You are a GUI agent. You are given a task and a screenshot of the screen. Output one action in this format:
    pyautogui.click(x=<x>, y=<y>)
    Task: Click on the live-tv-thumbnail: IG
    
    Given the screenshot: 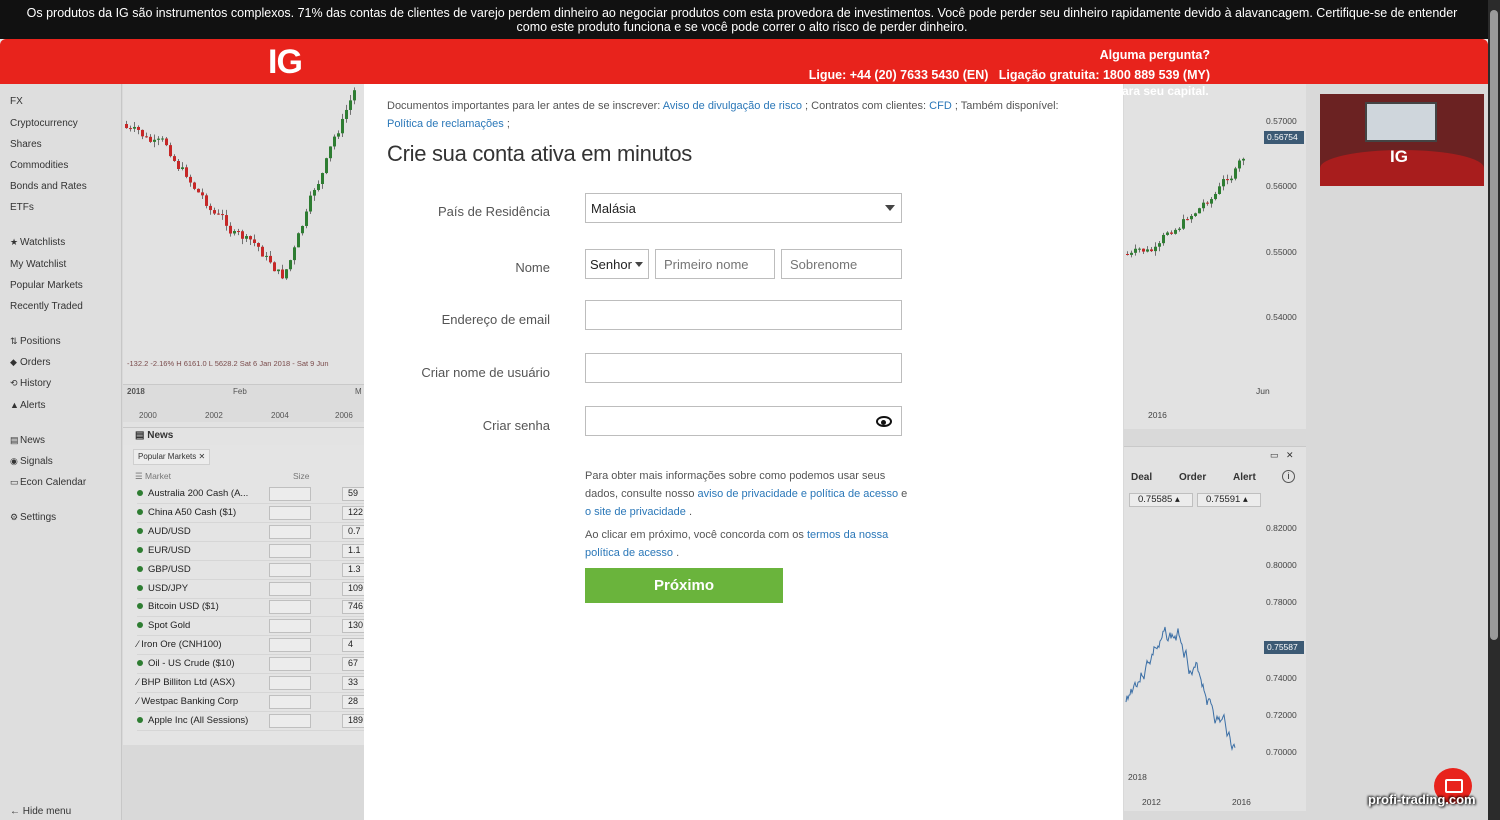 What is the action you would take?
    pyautogui.click(x=1402, y=140)
    